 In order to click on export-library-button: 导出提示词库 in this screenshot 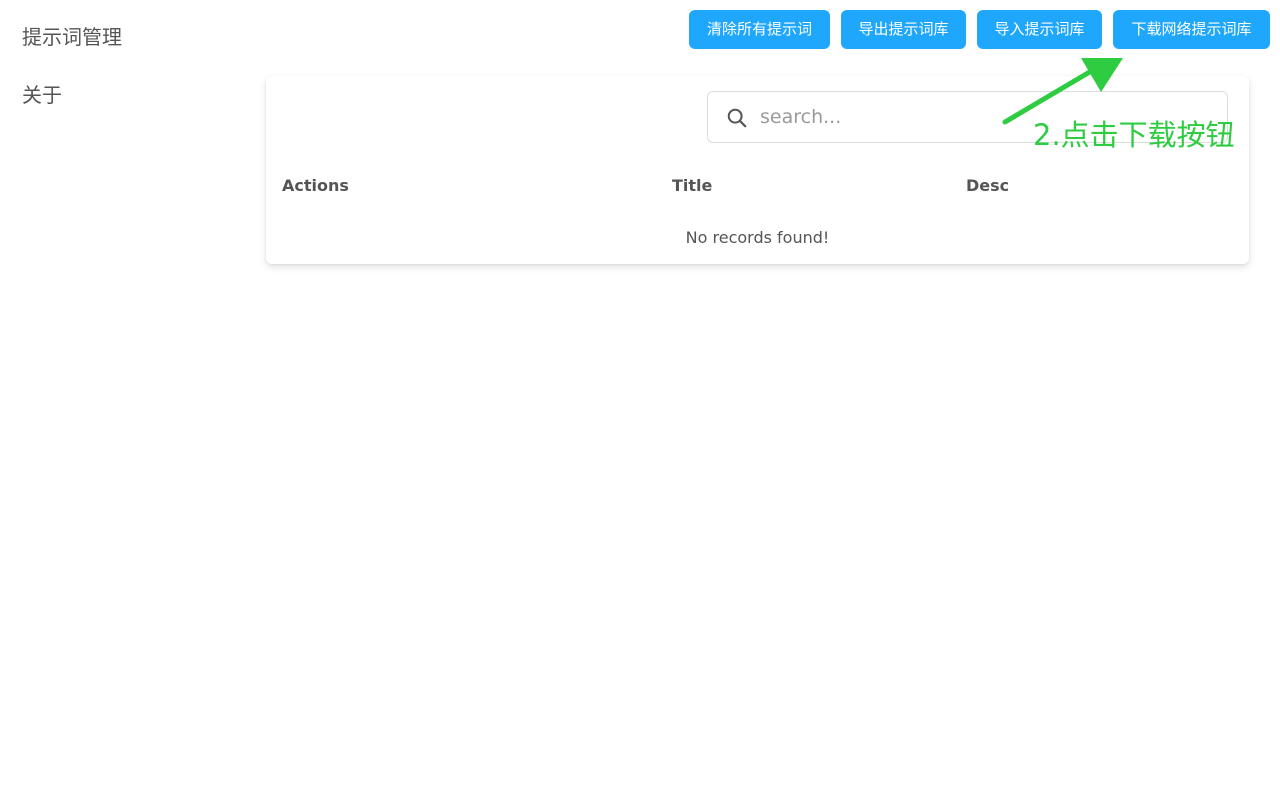, I will do `click(903, 29)`.